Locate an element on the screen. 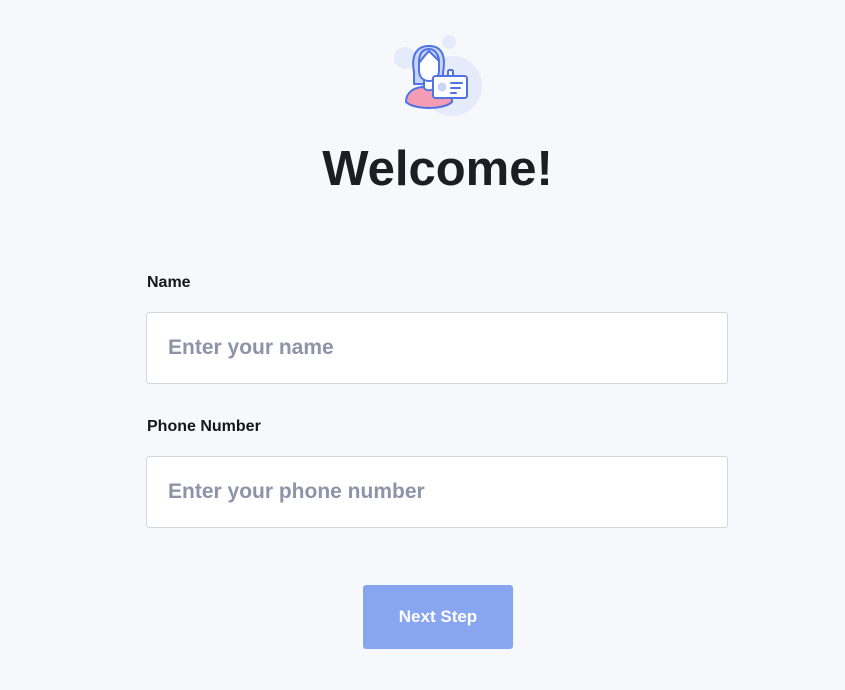  page-title: Welcome! is located at coordinates (437, 169).